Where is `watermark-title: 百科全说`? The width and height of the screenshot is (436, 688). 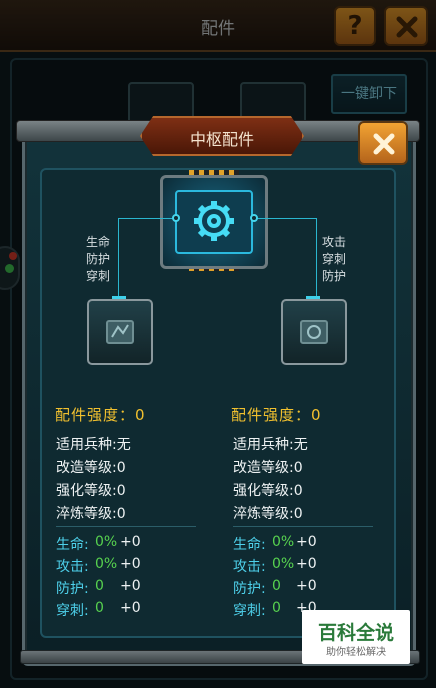
watermark-title: 百科全说 is located at coordinates (355, 633).